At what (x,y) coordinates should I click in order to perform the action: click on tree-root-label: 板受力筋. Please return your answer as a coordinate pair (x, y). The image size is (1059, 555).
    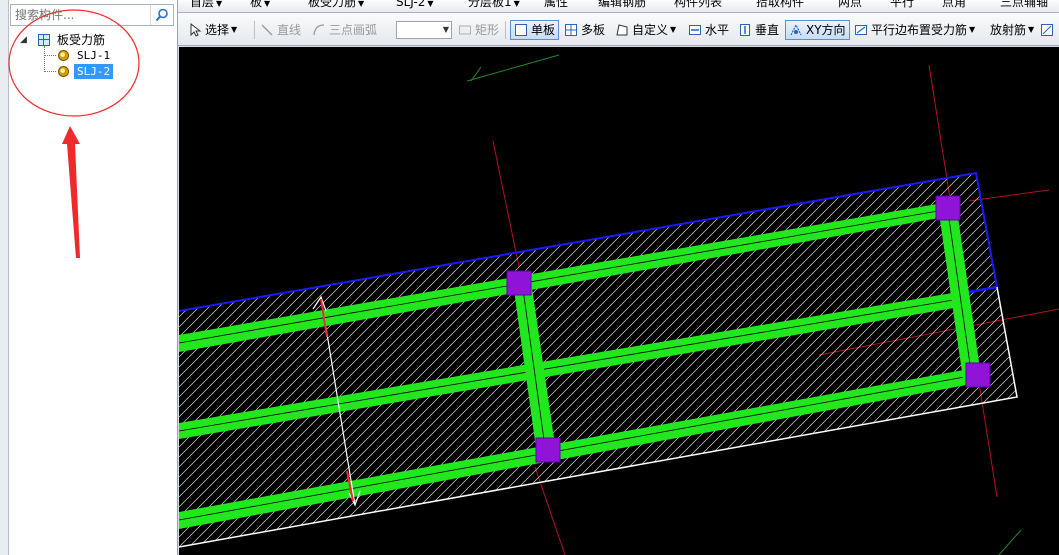
    Looking at the image, I should click on (81, 40).